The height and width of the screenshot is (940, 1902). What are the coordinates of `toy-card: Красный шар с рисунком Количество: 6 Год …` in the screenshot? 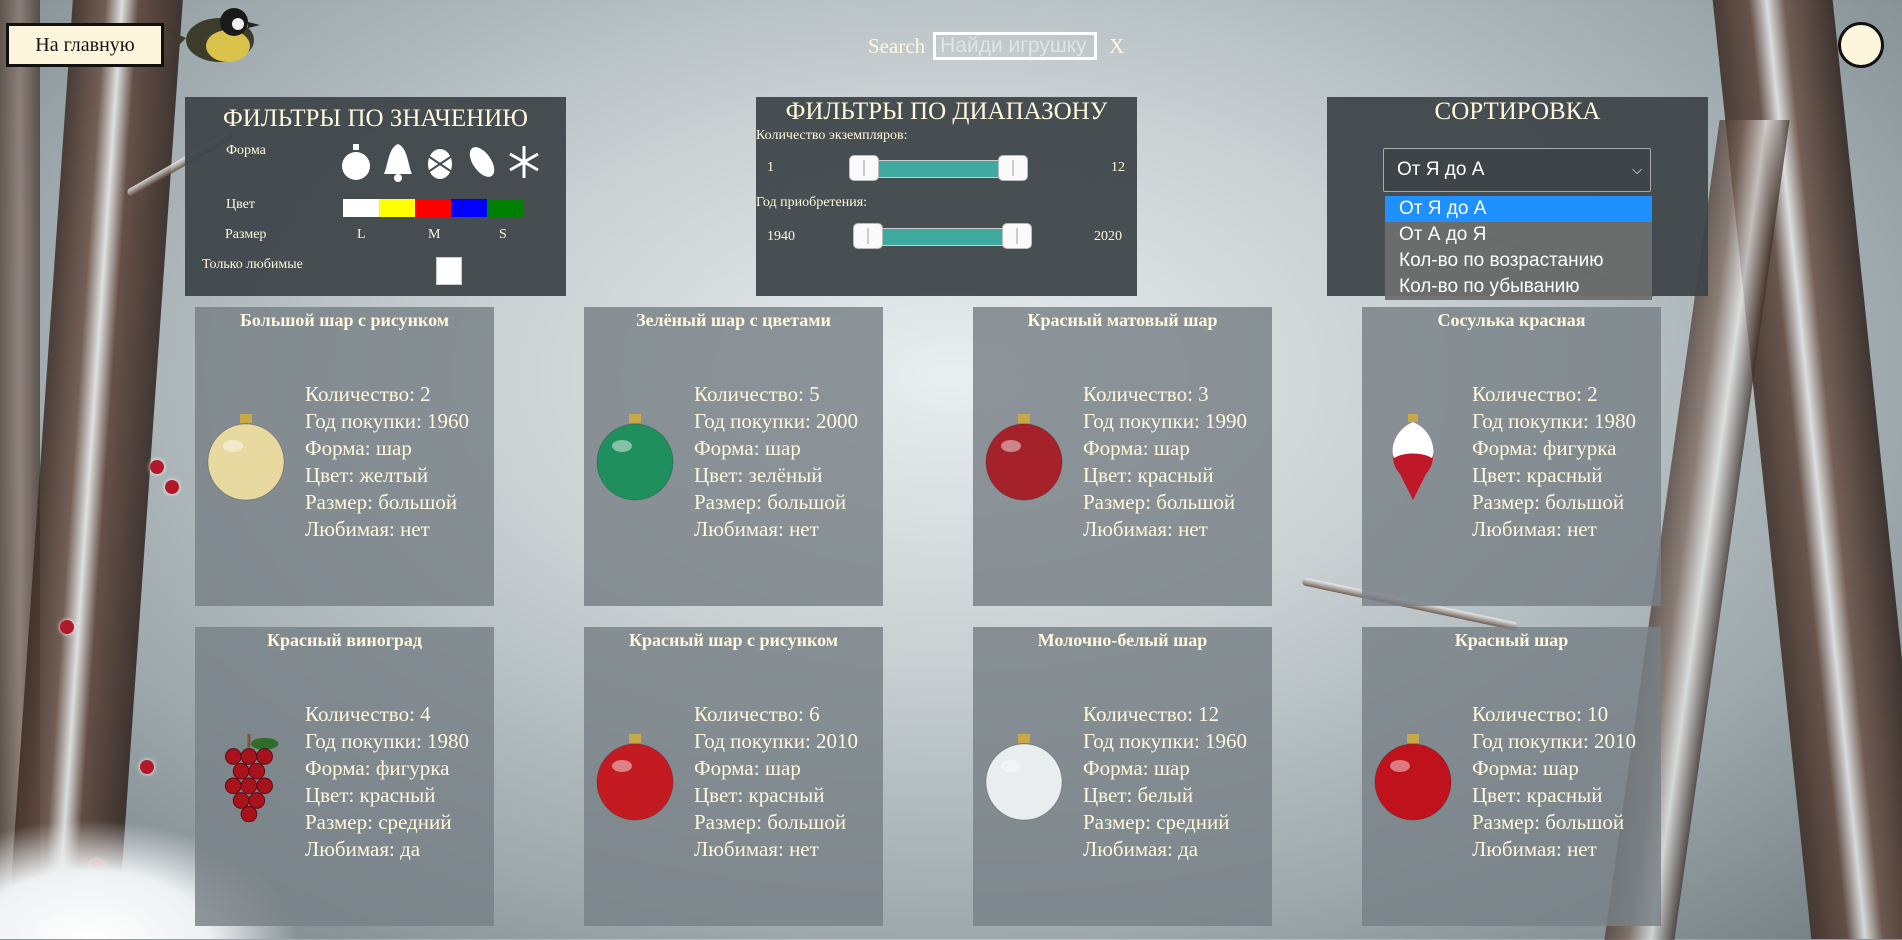 It's located at (733, 776).